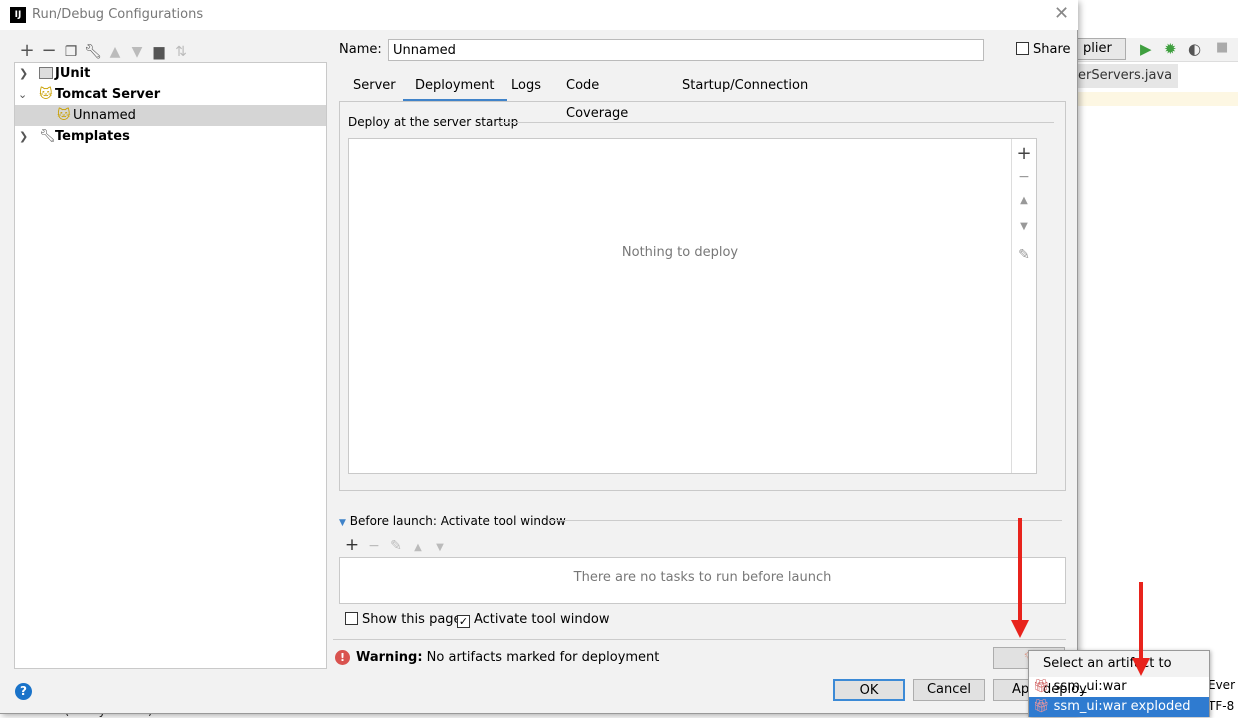 The image size is (1238, 718). I want to click on ok-button: OK, so click(869, 690).